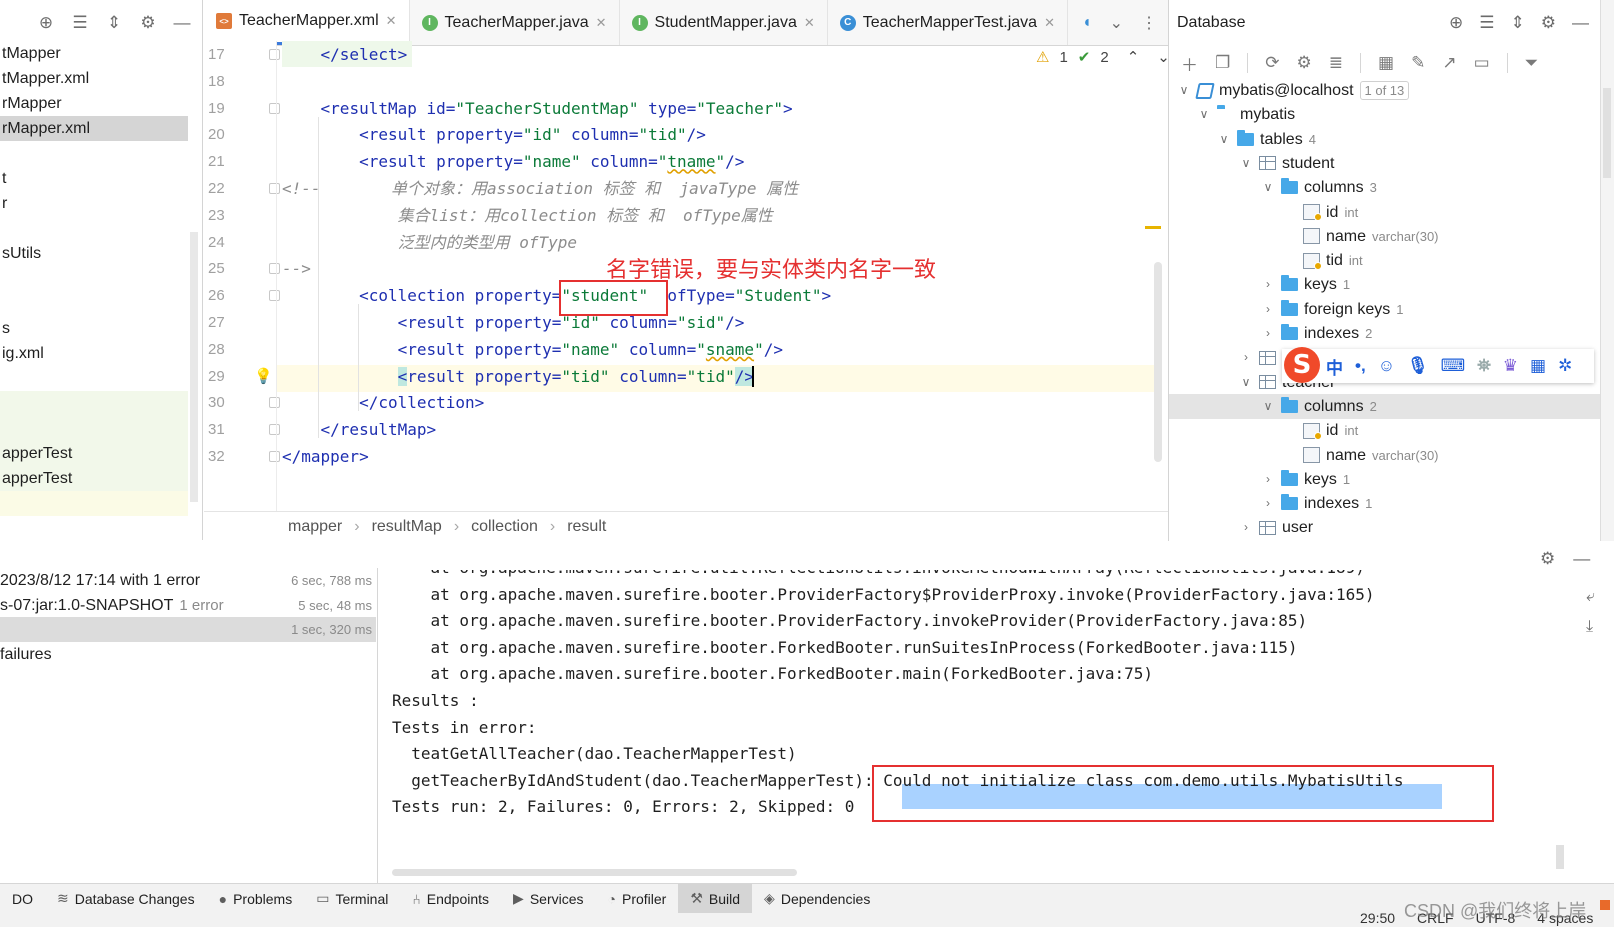 This screenshot has height=927, width=1614. What do you see at coordinates (94, 103) in the screenshot?
I see `project-tree-item: rMapper` at bounding box center [94, 103].